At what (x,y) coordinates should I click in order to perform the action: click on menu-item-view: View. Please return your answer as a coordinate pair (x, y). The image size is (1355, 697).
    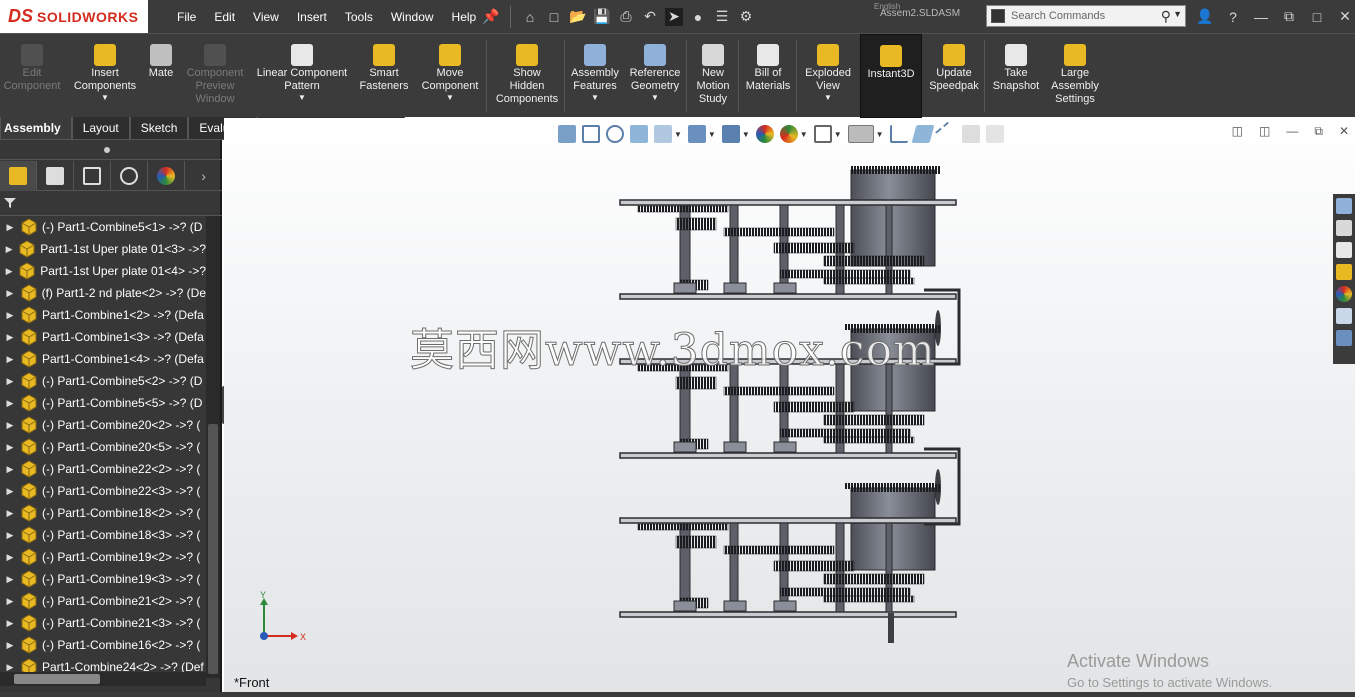
    Looking at the image, I should click on (266, 17).